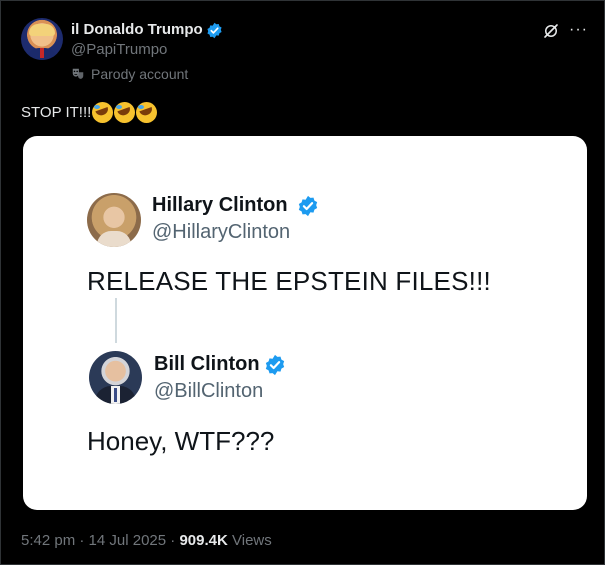  I want to click on avatar-hair, so click(42, 30).